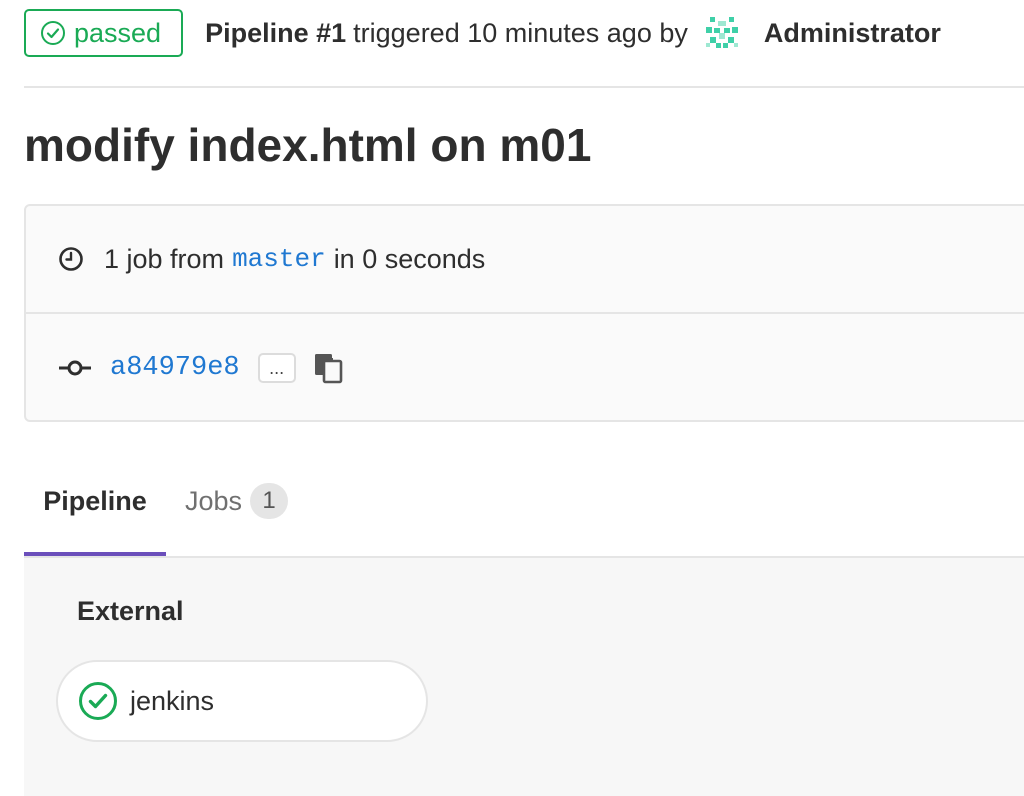 The image size is (1024, 796). What do you see at coordinates (520, 32) in the screenshot?
I see `triggered-text: triggered 10 minutes ago by` at bounding box center [520, 32].